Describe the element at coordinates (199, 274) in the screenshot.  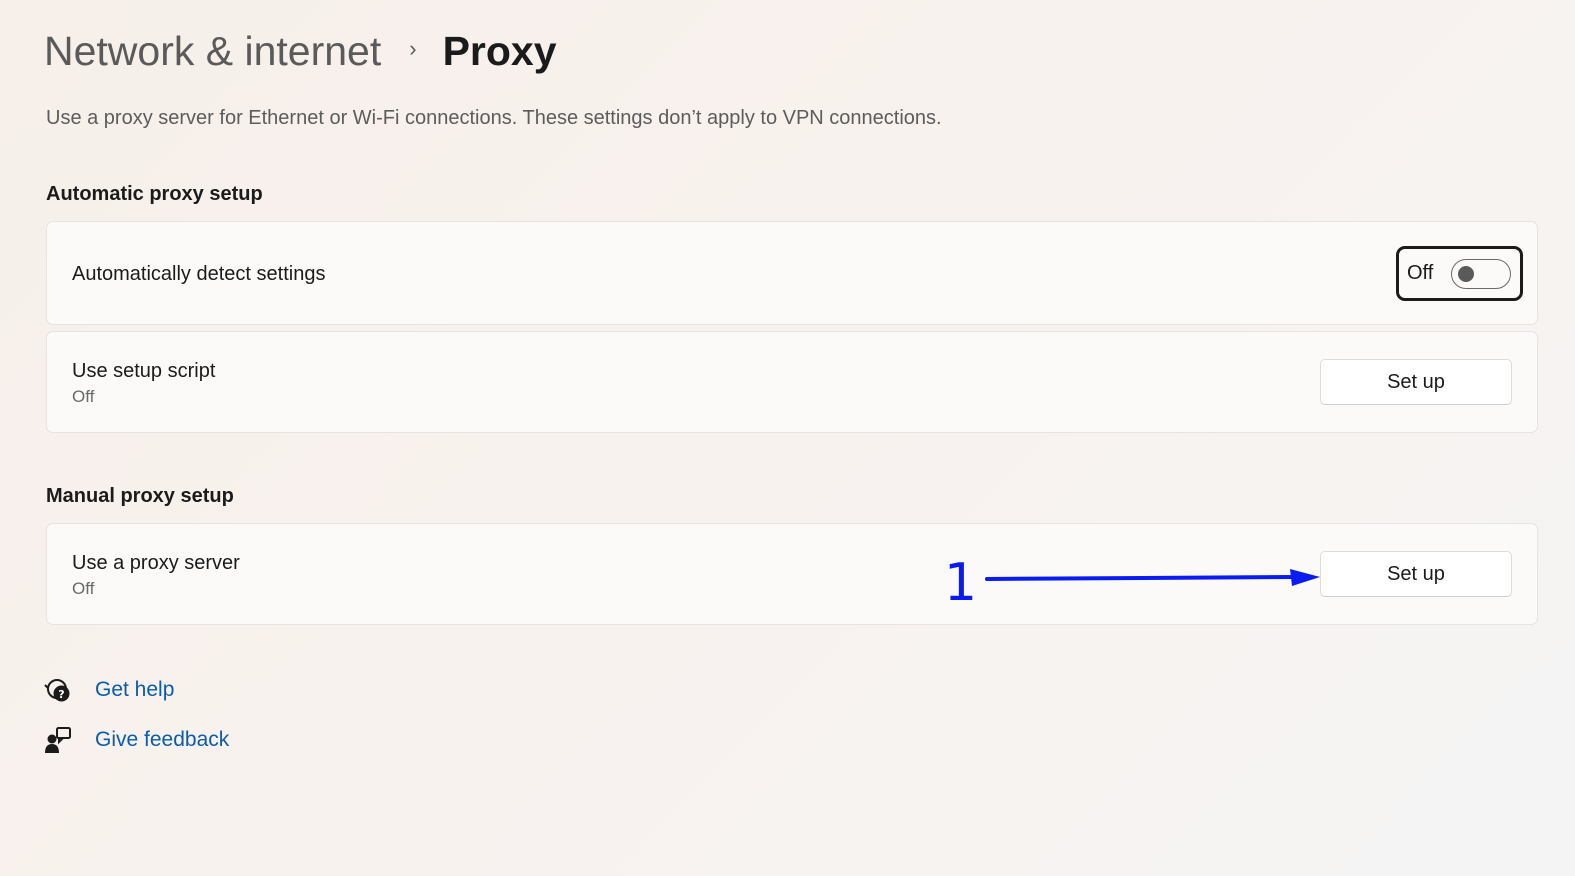
I see `automatic-detect-label: Automatically detect settings` at that location.